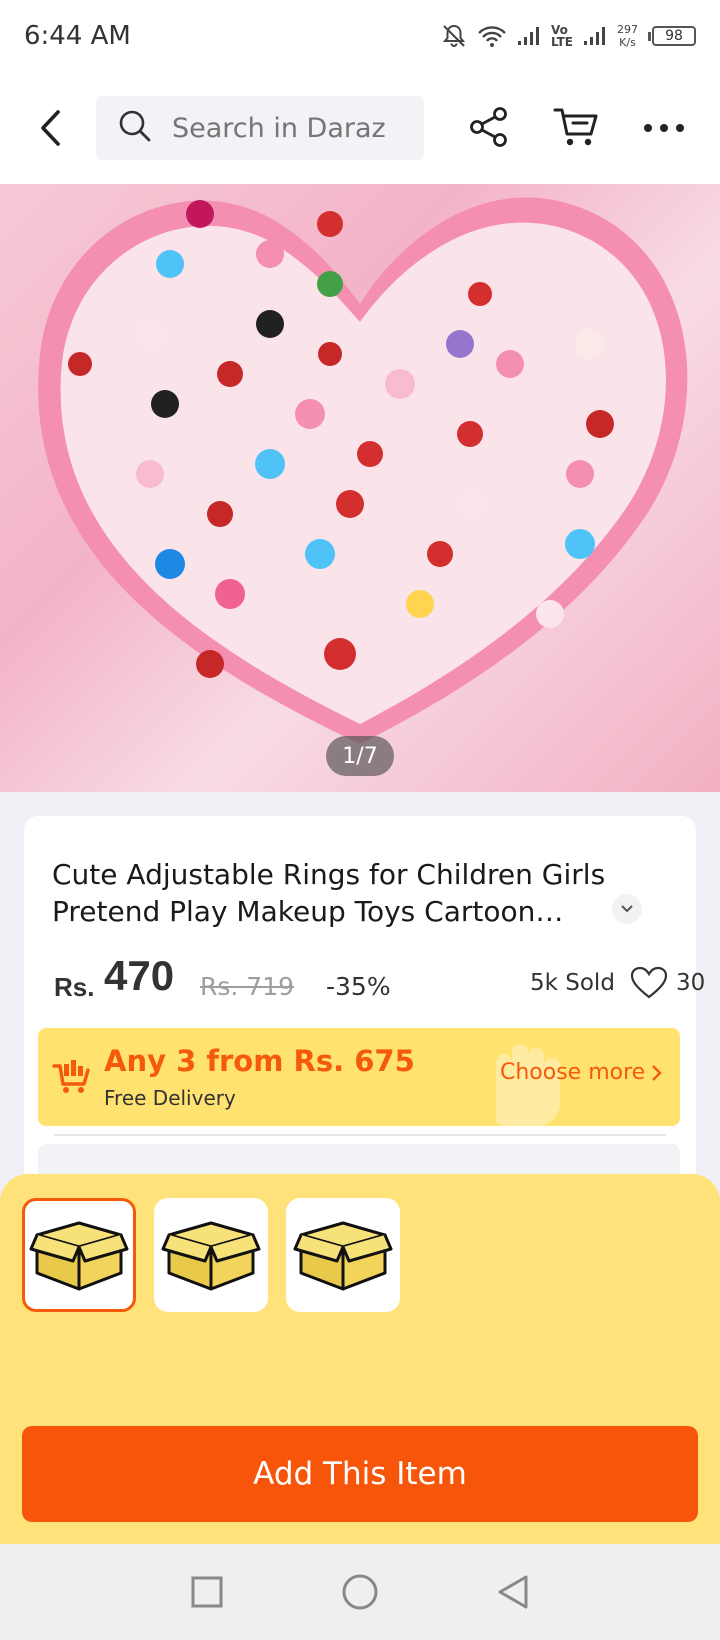 This screenshot has width=720, height=1640. I want to click on search-icon, so click(135, 128).